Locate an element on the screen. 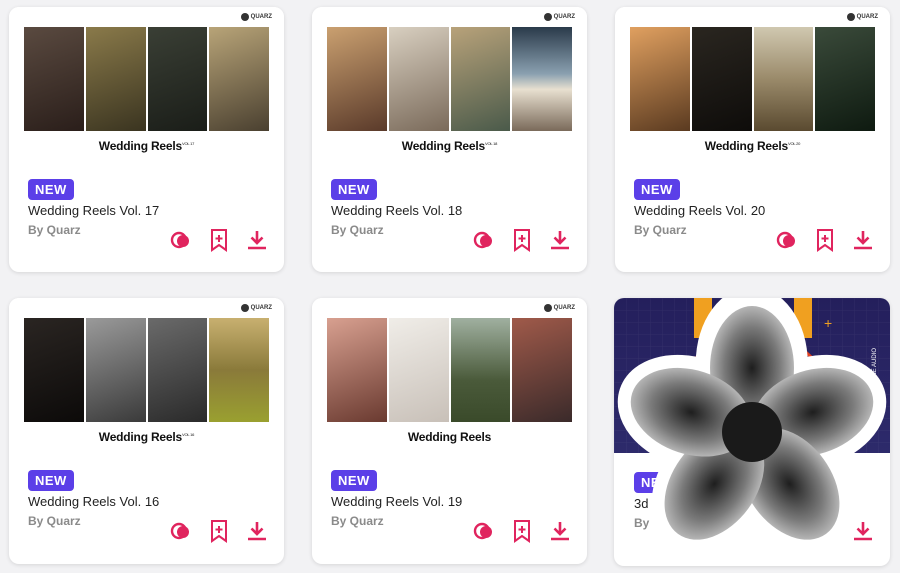  thumbnail: QUARZ Wedding ReelsVOL 18 is located at coordinates (449, 87).